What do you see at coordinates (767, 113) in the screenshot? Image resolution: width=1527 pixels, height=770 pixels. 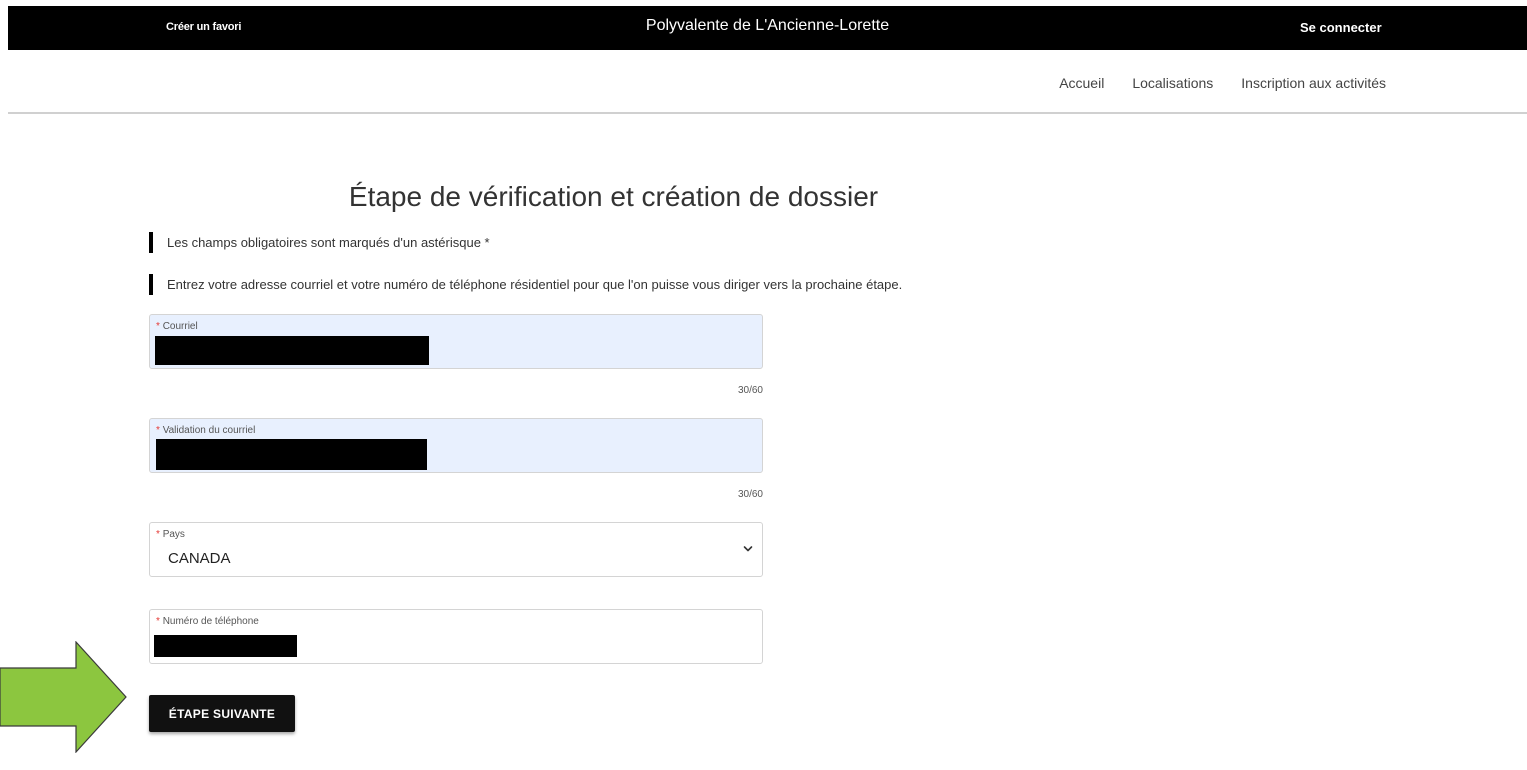 I see `nav-divider` at bounding box center [767, 113].